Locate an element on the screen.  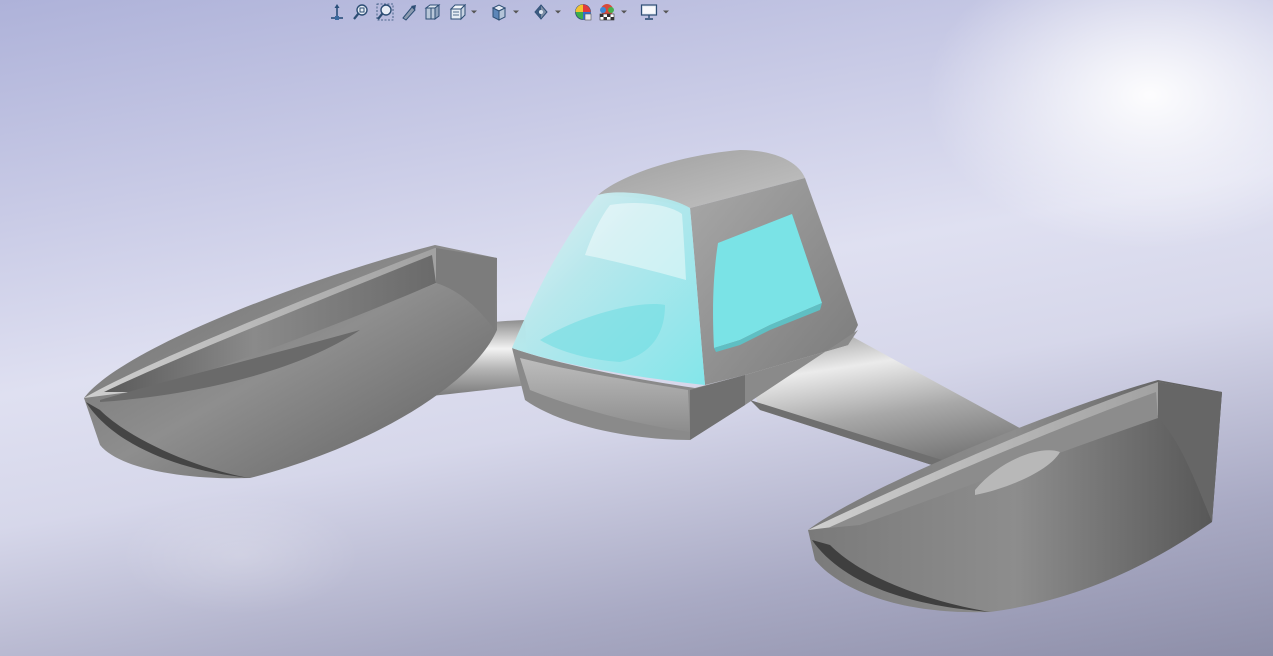
floor-reflection is located at coordinates (240, 555).